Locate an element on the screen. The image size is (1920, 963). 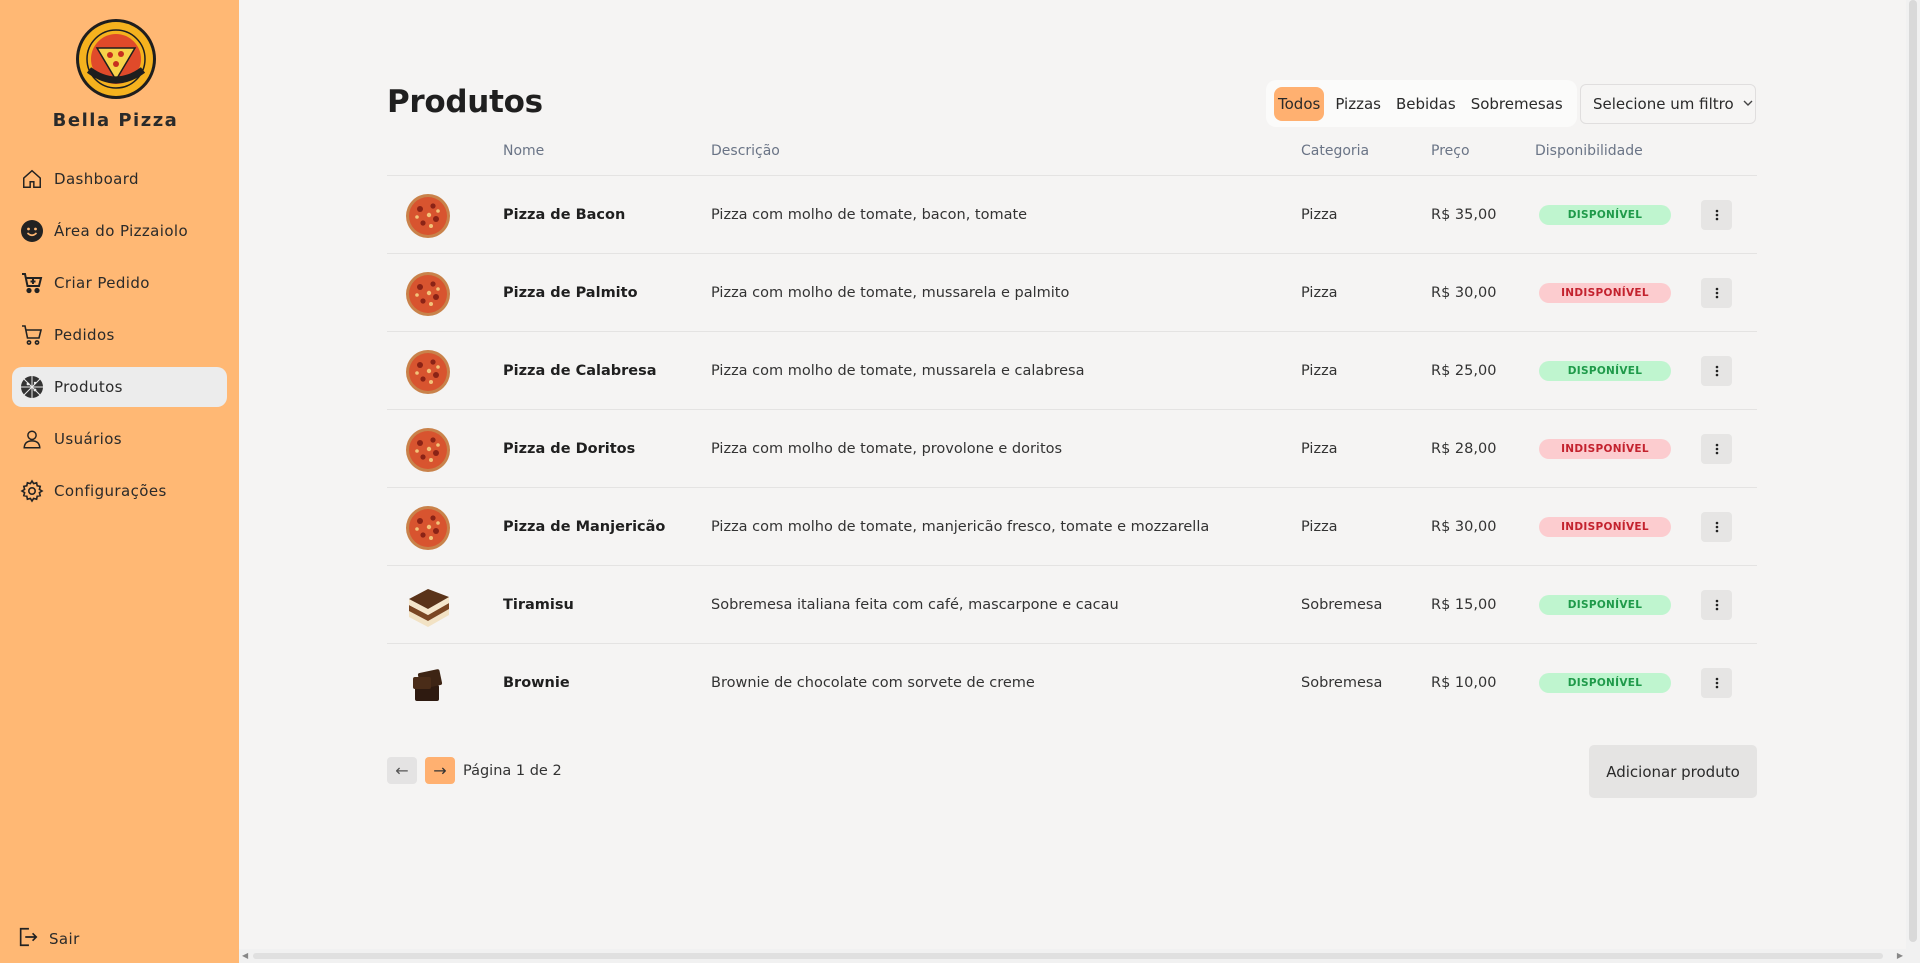
sidebar-item-label: Pedidos is located at coordinates (84, 335).